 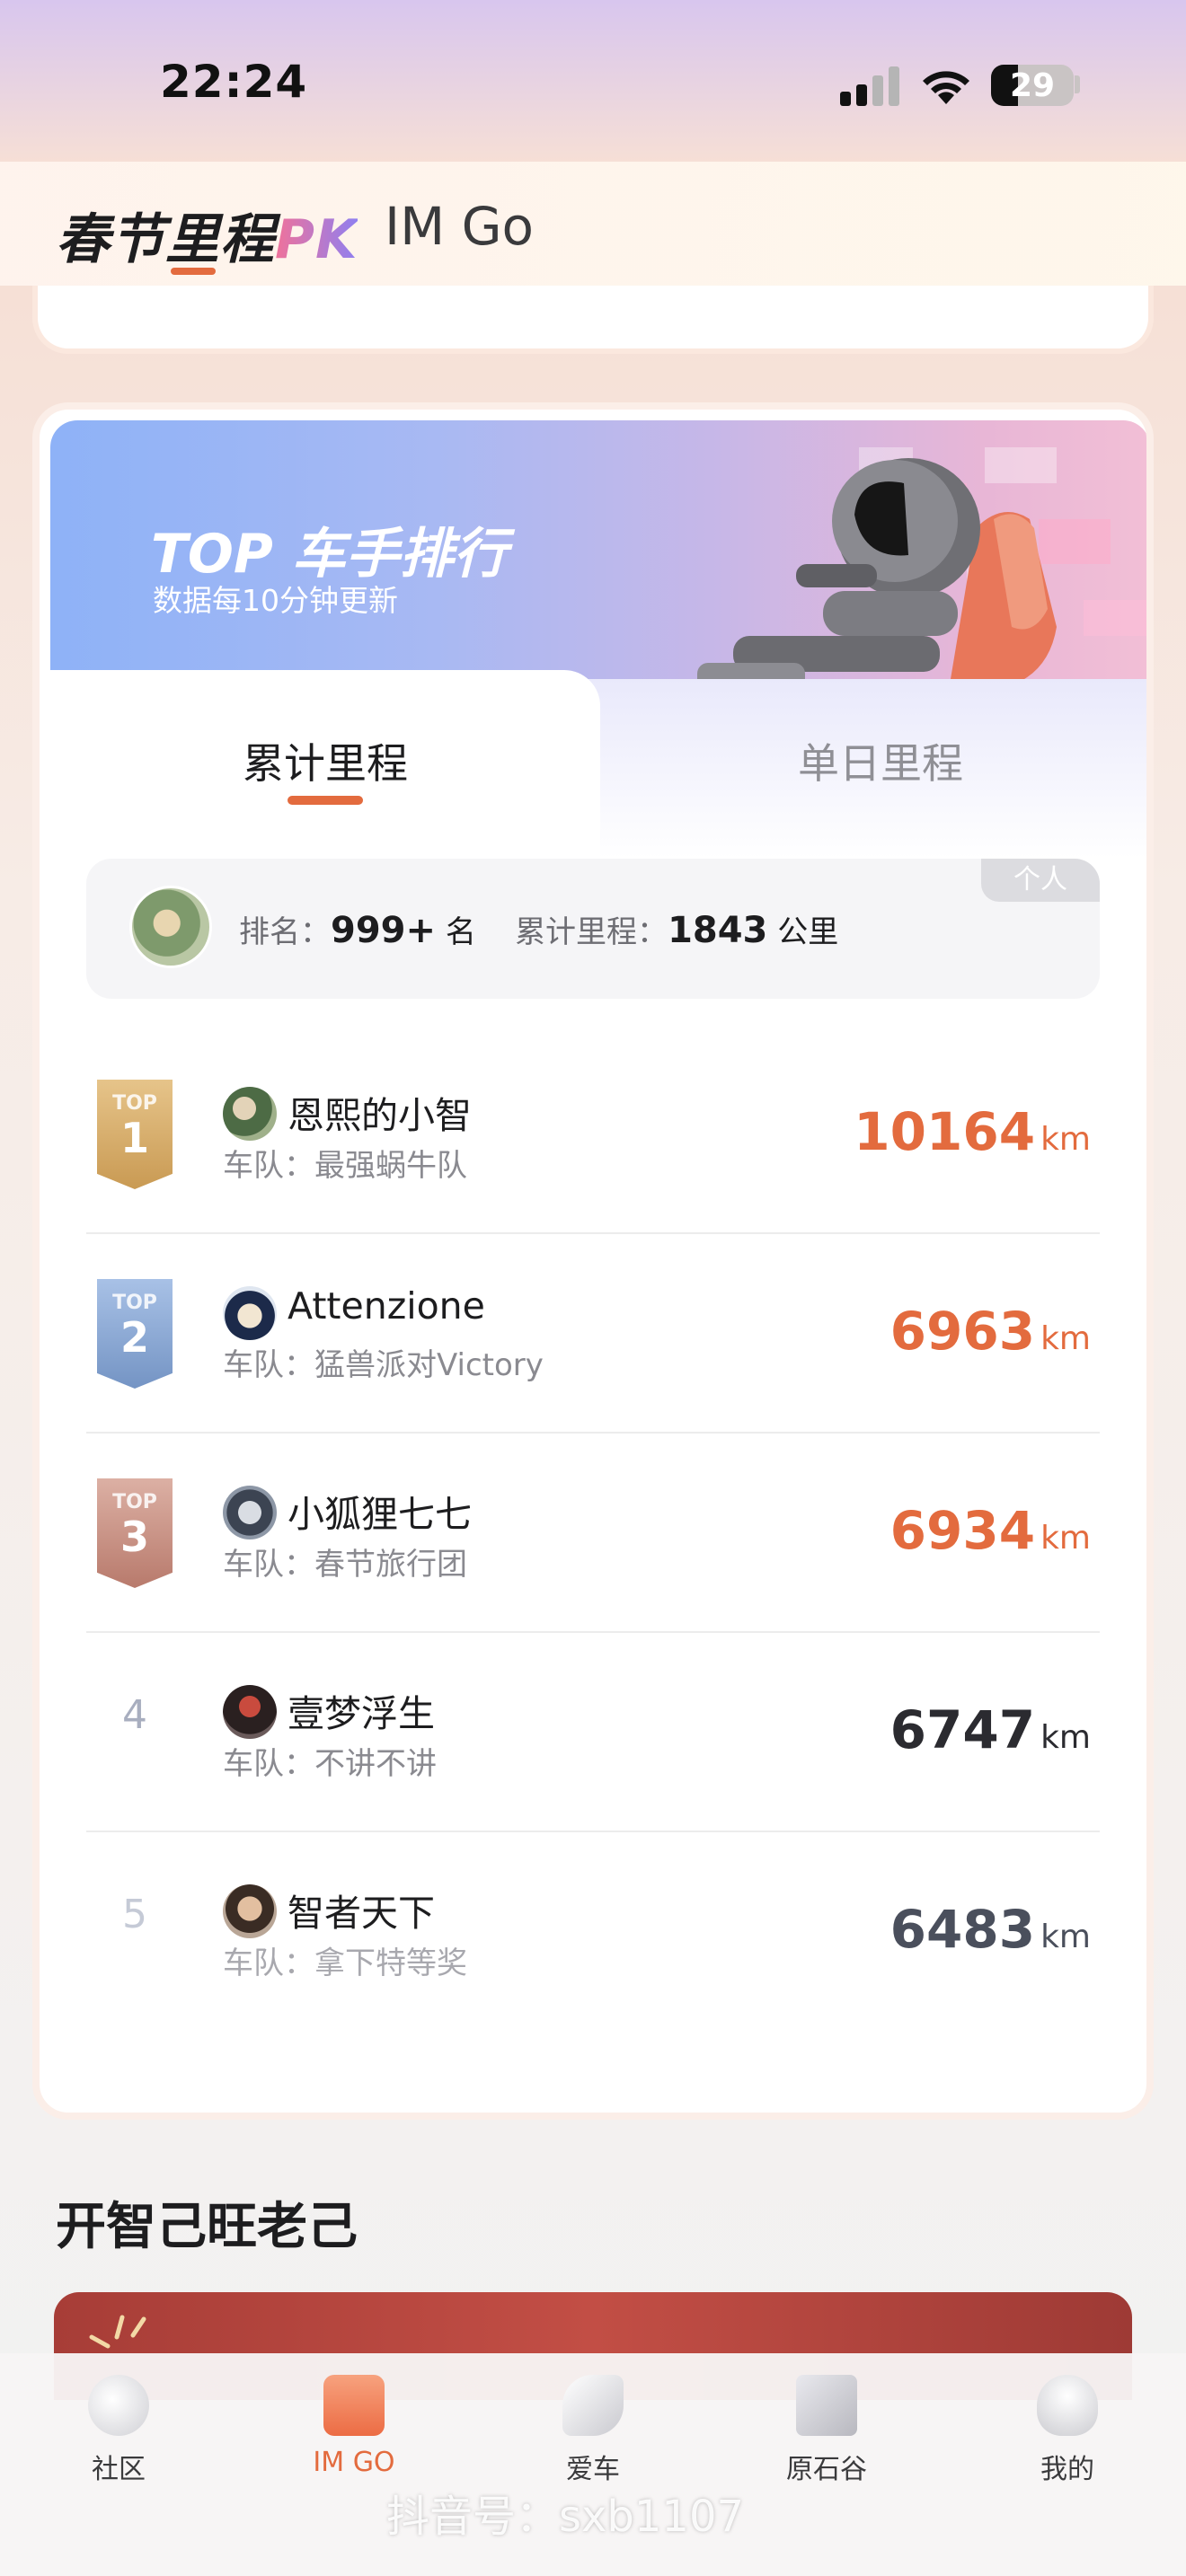 I want to click on driver-team: 车队：不讲不讲, so click(x=330, y=1761).